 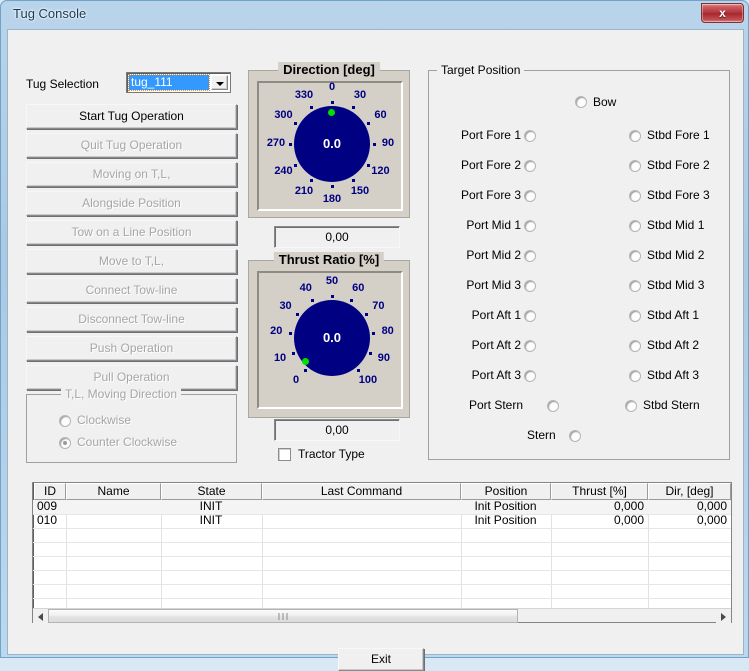 I want to click on moving-direction-title: T,L, Moving Direction, so click(x=121, y=394).